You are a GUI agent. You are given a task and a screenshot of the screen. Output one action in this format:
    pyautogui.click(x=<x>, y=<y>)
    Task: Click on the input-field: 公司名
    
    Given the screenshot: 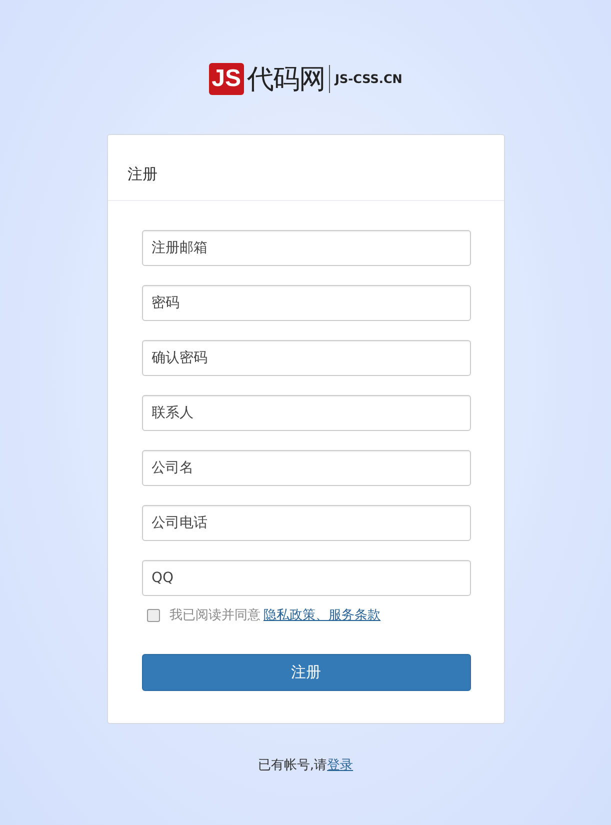 What is the action you would take?
    pyautogui.click(x=306, y=468)
    